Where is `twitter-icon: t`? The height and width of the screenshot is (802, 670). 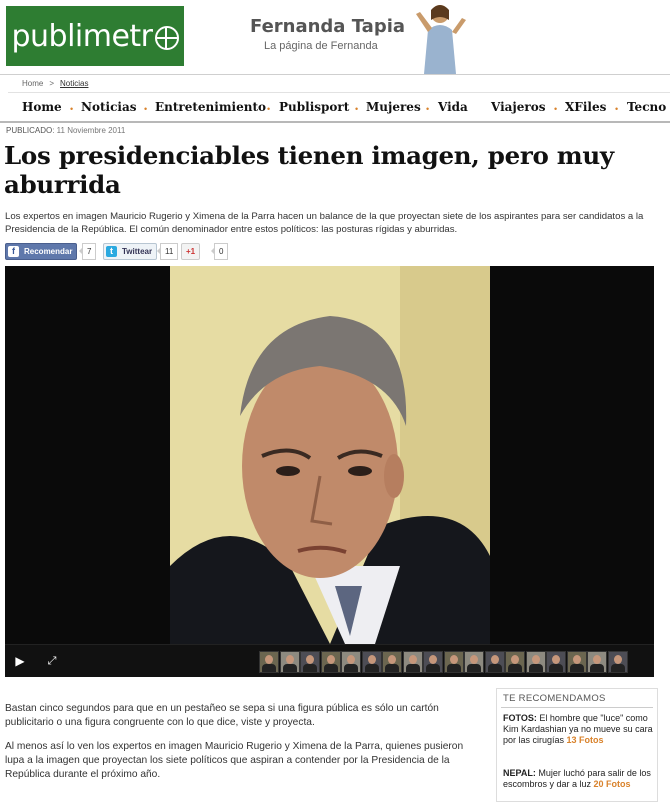 twitter-icon: t is located at coordinates (111, 251).